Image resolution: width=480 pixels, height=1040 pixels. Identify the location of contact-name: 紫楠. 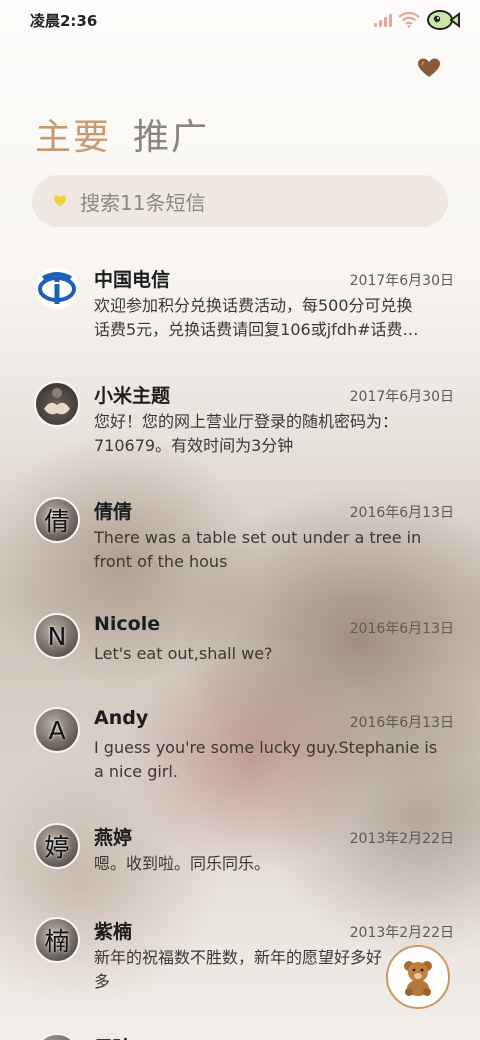
(113, 932).